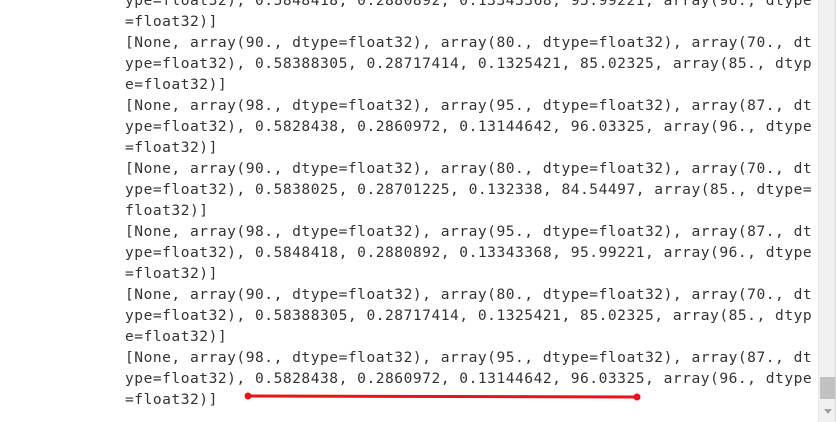  What do you see at coordinates (826, 211) in the screenshot?
I see `vertical-scrollbar` at bounding box center [826, 211].